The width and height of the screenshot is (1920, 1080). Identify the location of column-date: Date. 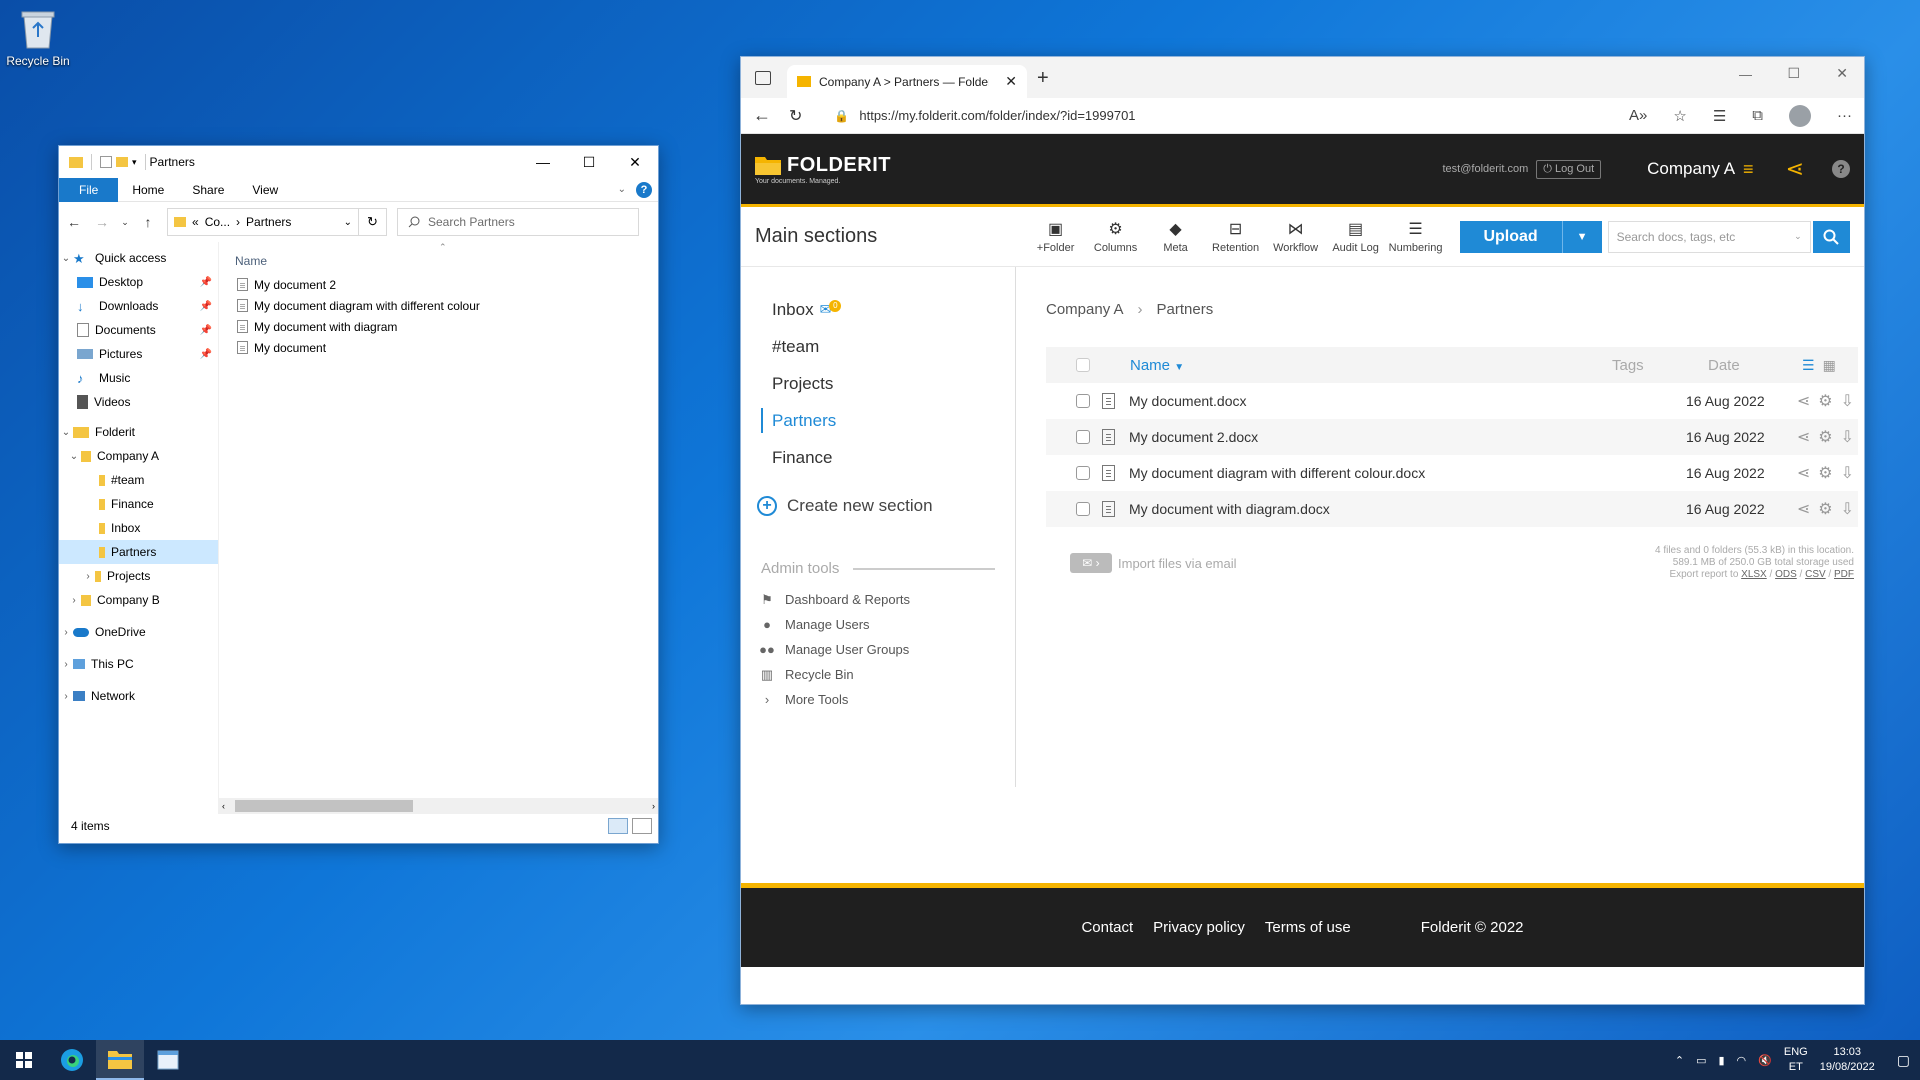
(1755, 365).